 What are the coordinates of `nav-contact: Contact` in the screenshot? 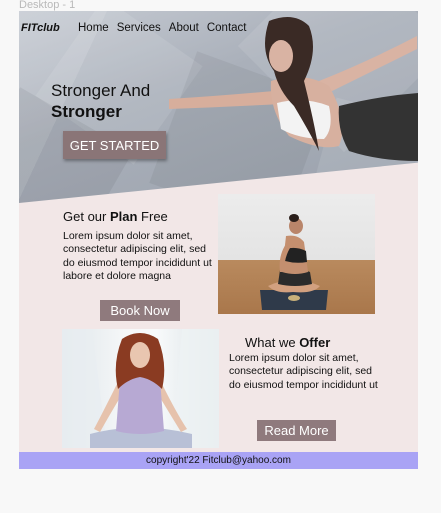 It's located at (227, 28).